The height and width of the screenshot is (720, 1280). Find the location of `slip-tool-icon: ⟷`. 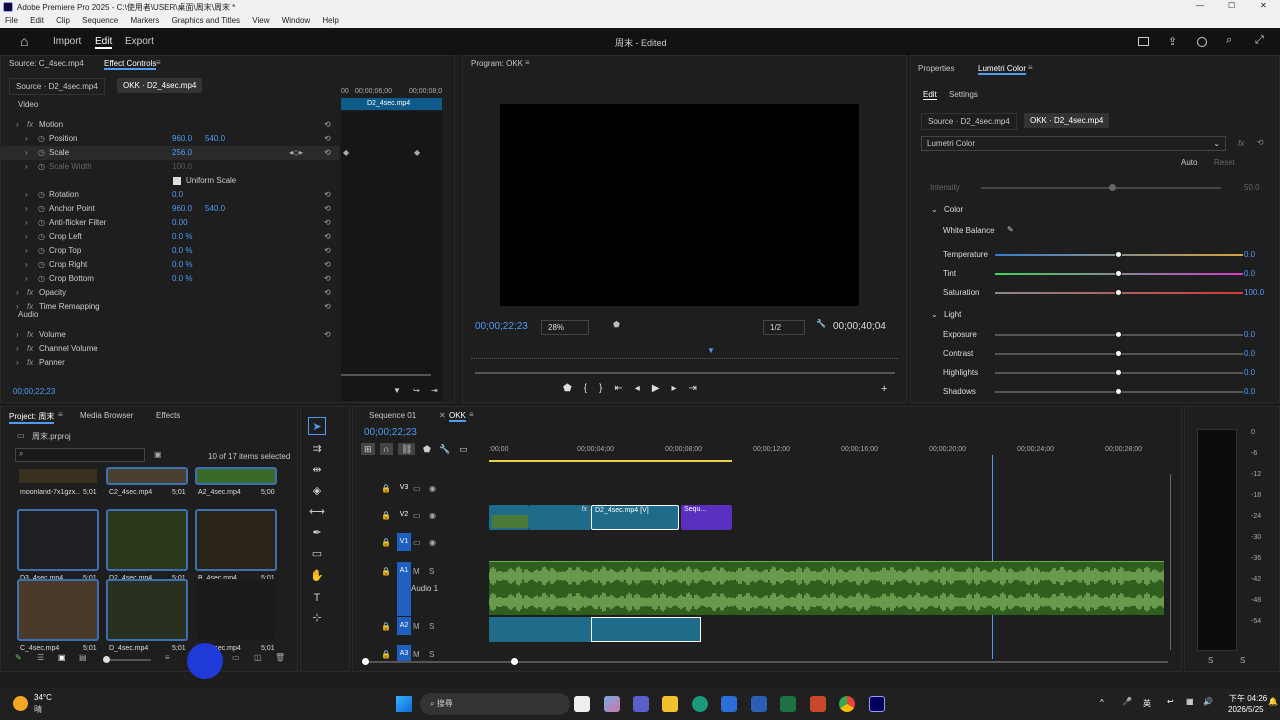

slip-tool-icon: ⟷ is located at coordinates (317, 512).